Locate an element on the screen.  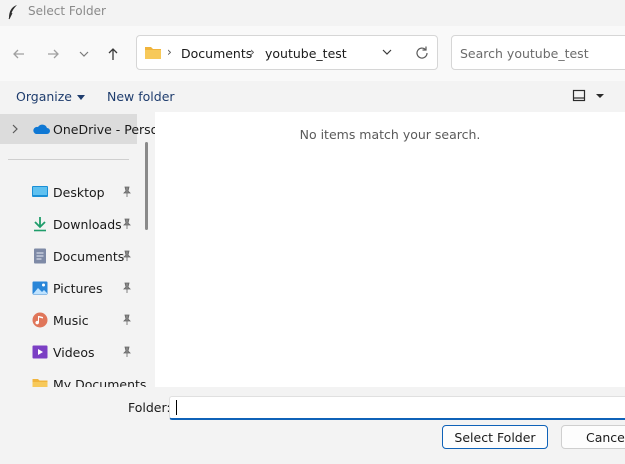
breadcrumb-youtube-test: youtube_test is located at coordinates (306, 53).